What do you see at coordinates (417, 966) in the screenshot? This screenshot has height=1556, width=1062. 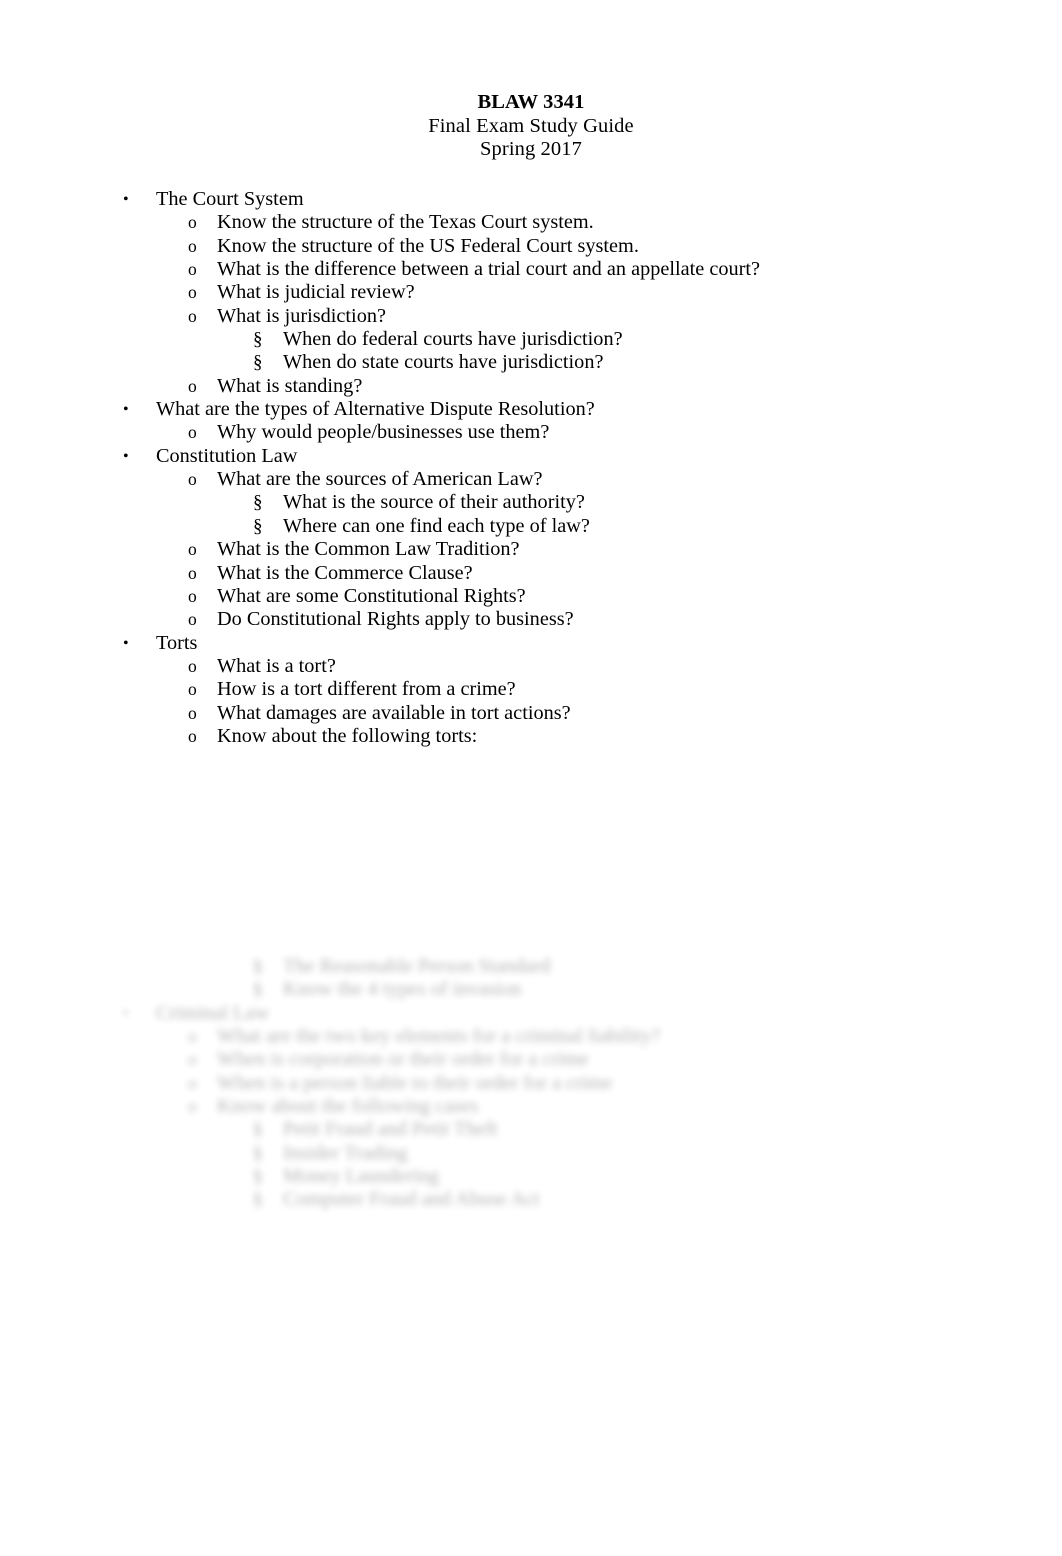 I see `obscured-item-text: The Reasonable Person Standard` at bounding box center [417, 966].